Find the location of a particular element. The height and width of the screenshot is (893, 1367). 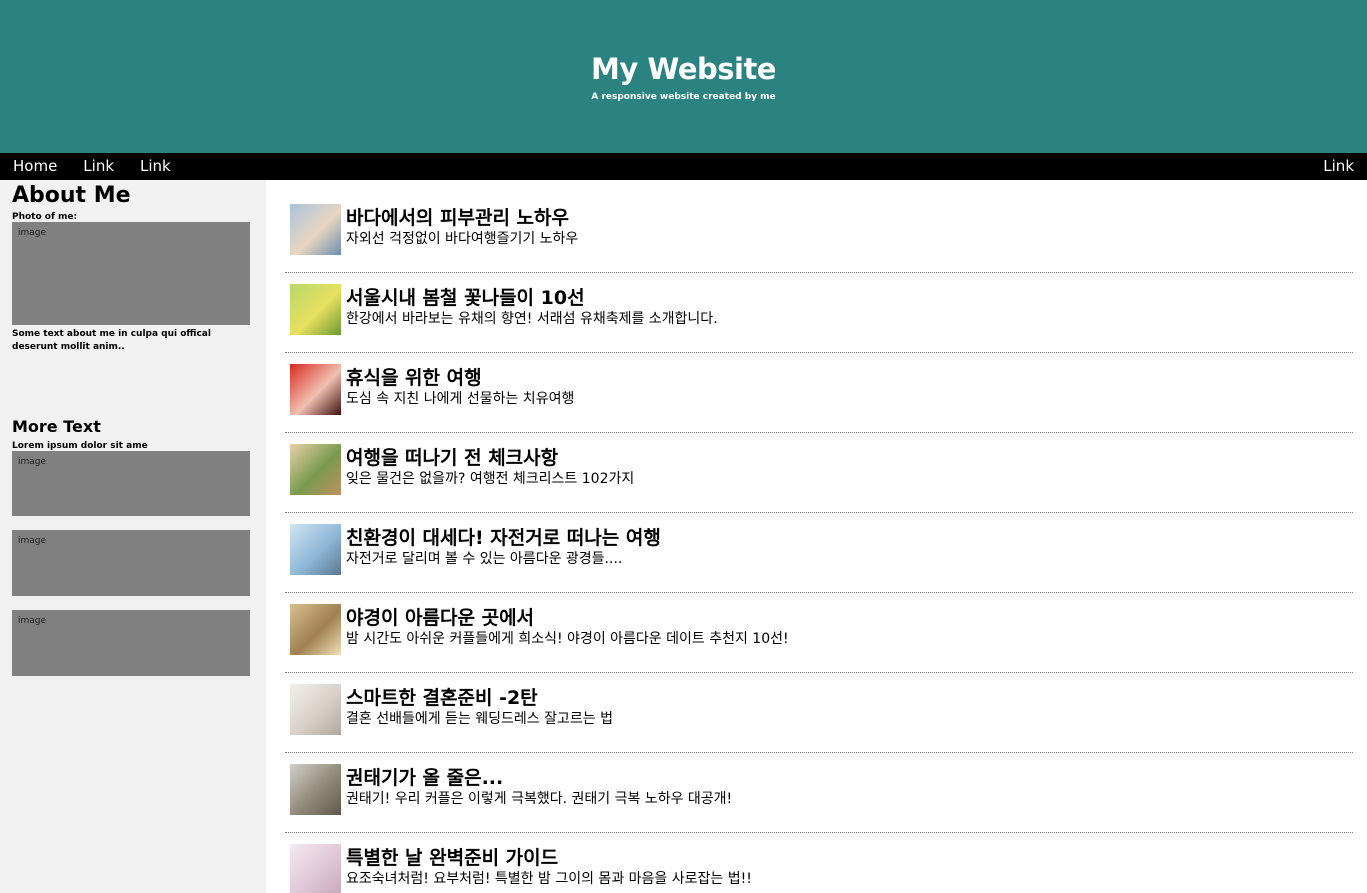

article-desc: 권태기! 우리 커플은 이렇게 극복했다. 권태기 극복 노하우 대공개! is located at coordinates (539, 799).